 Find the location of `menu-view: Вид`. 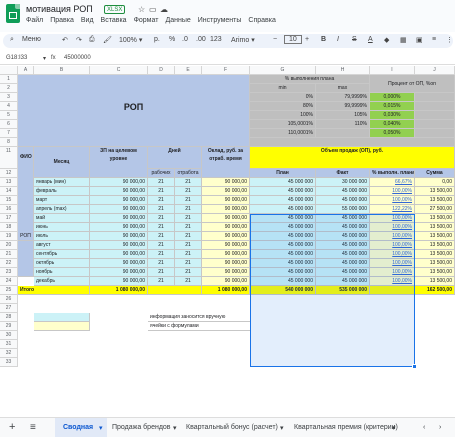

menu-view: Вид is located at coordinates (87, 20).